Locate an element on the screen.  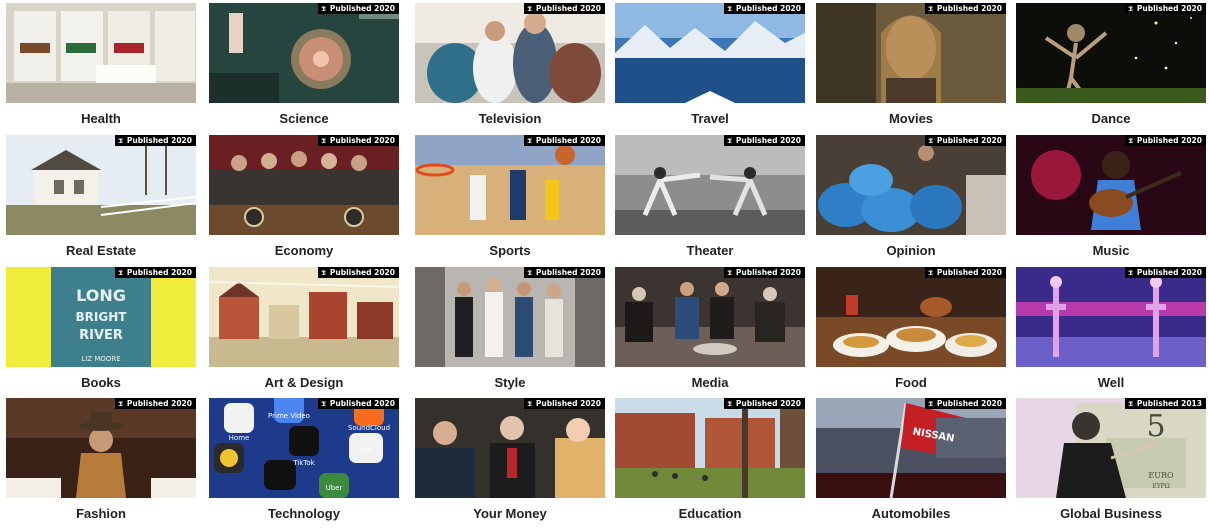
book-cover-photo: LONG BRIGHT RIVER LIZ MOORE is located at coordinates (101, 317).